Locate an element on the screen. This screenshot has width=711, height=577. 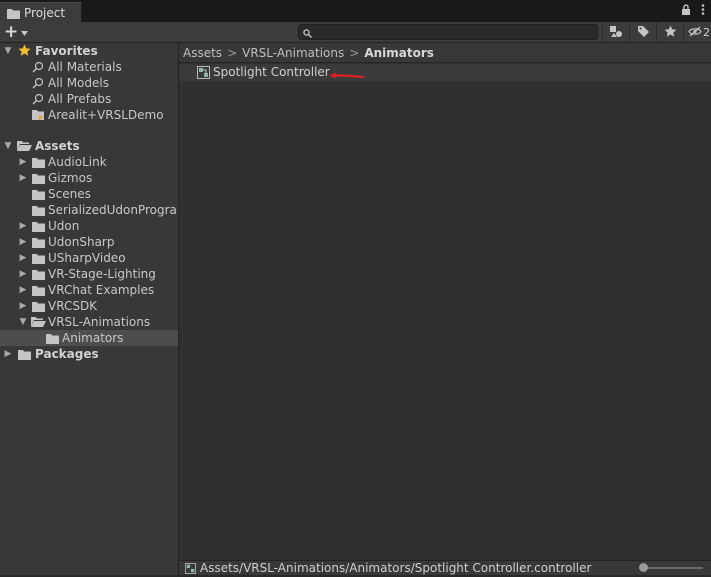
chevron-down-icon is located at coordinates (25, 32).